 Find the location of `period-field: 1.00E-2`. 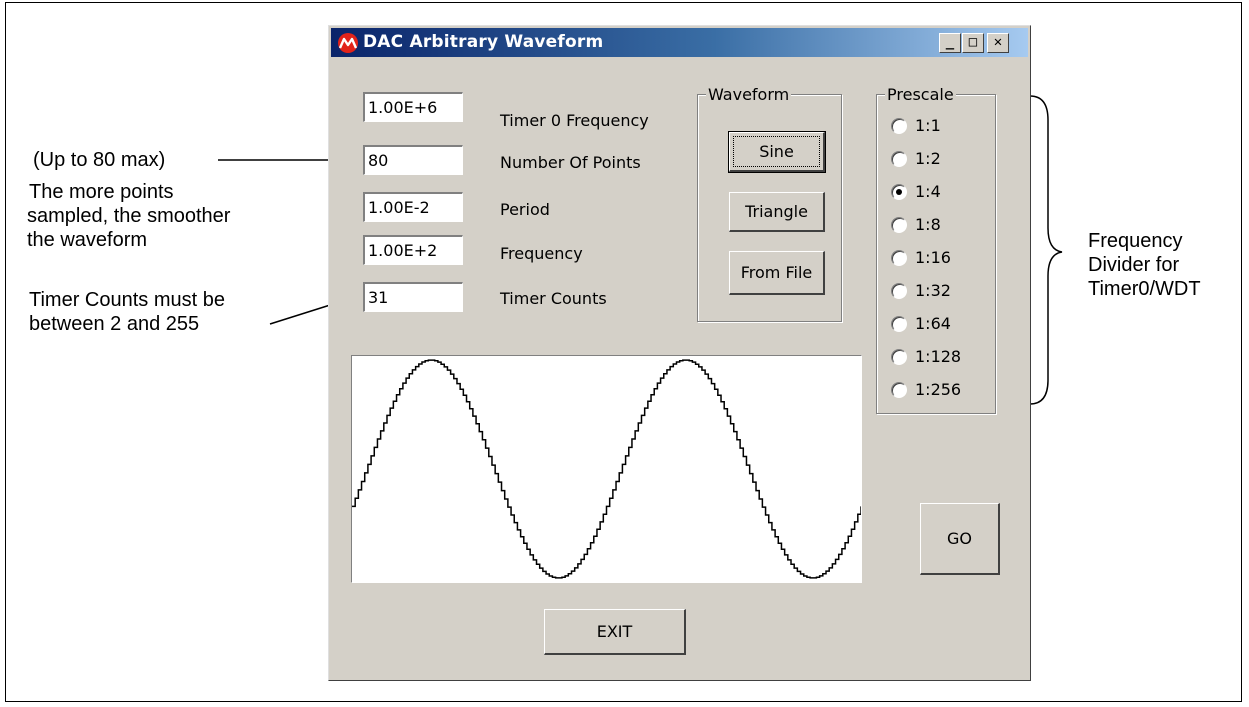

period-field: 1.00E-2 is located at coordinates (413, 207).